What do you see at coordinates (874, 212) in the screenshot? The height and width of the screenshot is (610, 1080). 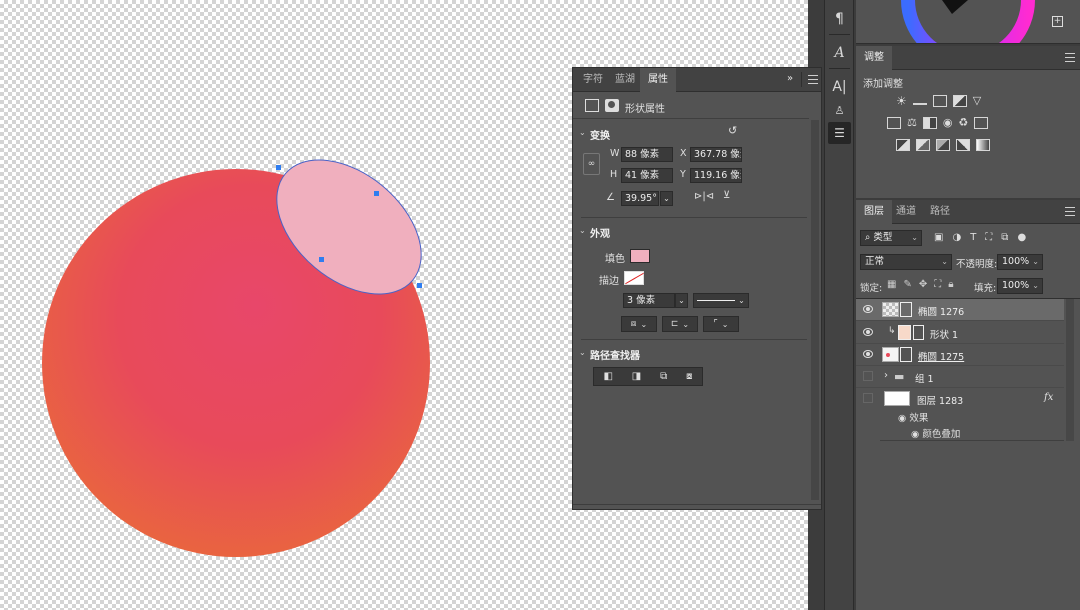 I see `tab-layers: 图层` at bounding box center [874, 212].